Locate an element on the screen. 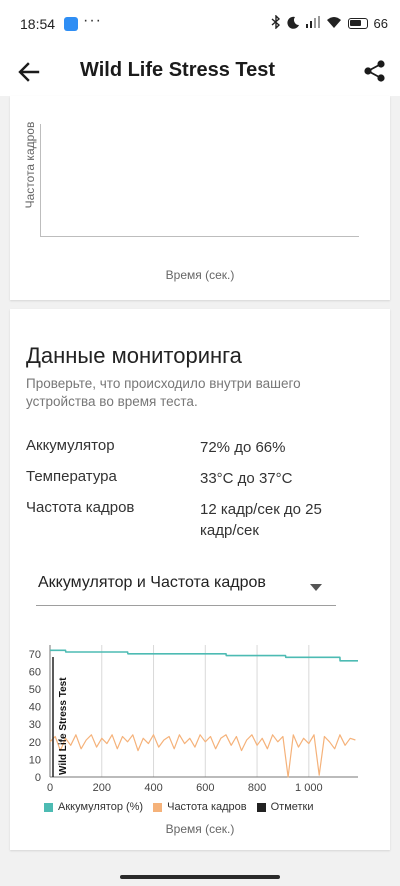  fps-chart-y-axis-label: Частота кадров is located at coordinates (30, 165).